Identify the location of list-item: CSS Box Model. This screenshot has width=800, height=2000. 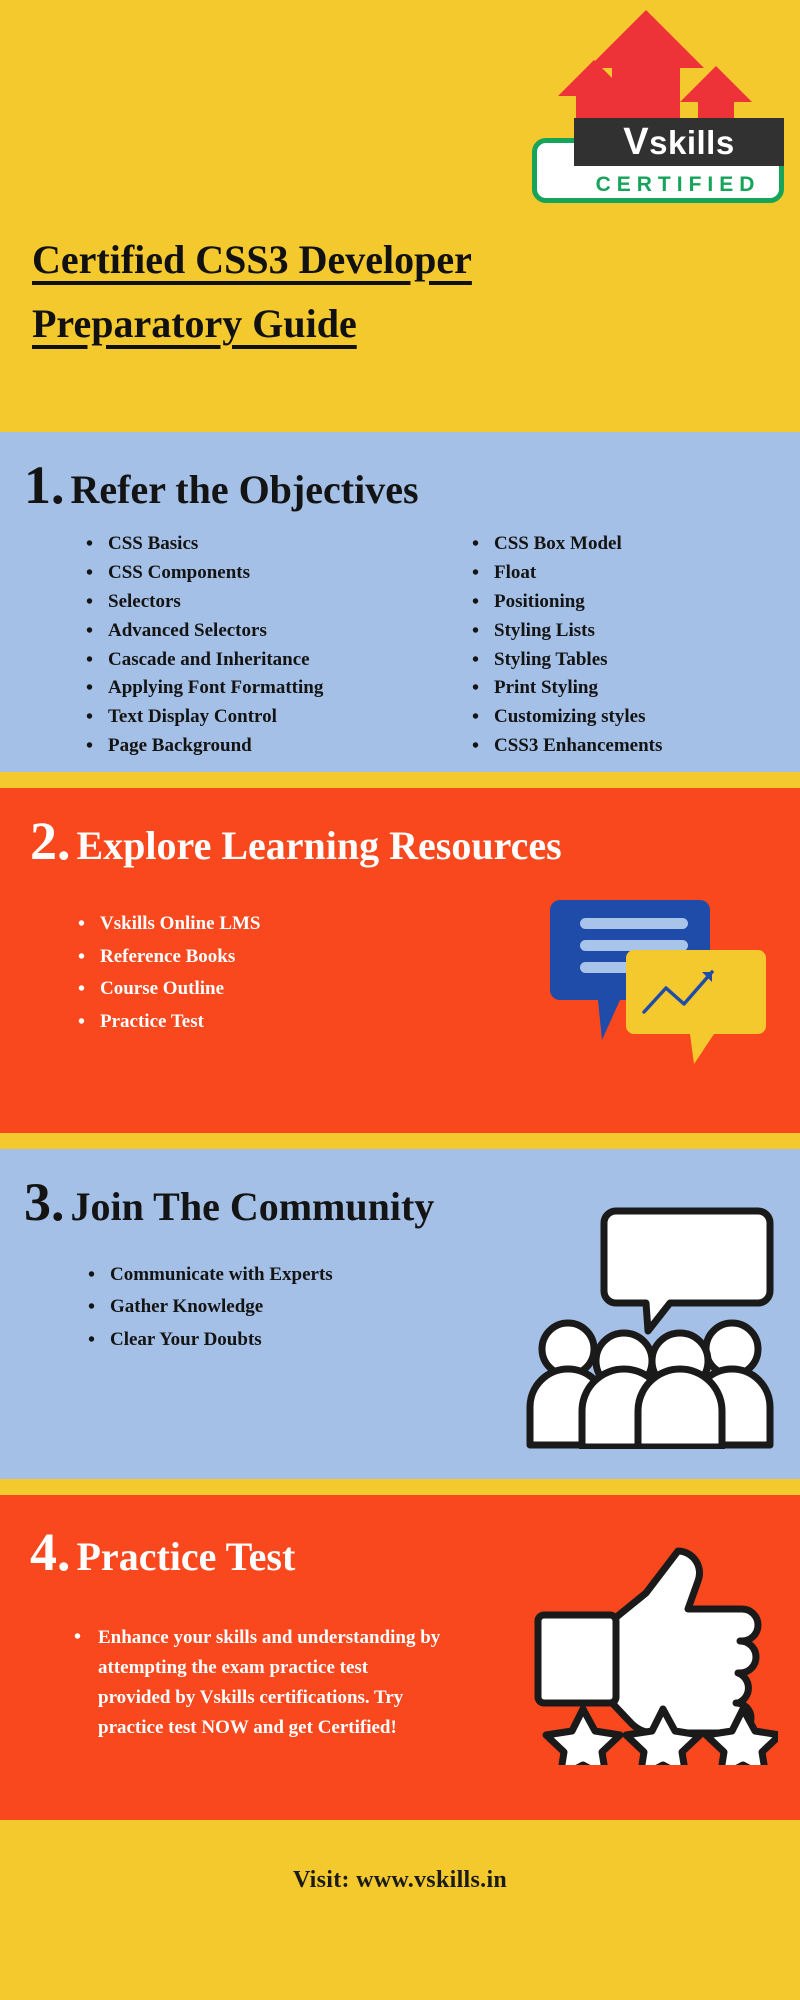
(622, 544).